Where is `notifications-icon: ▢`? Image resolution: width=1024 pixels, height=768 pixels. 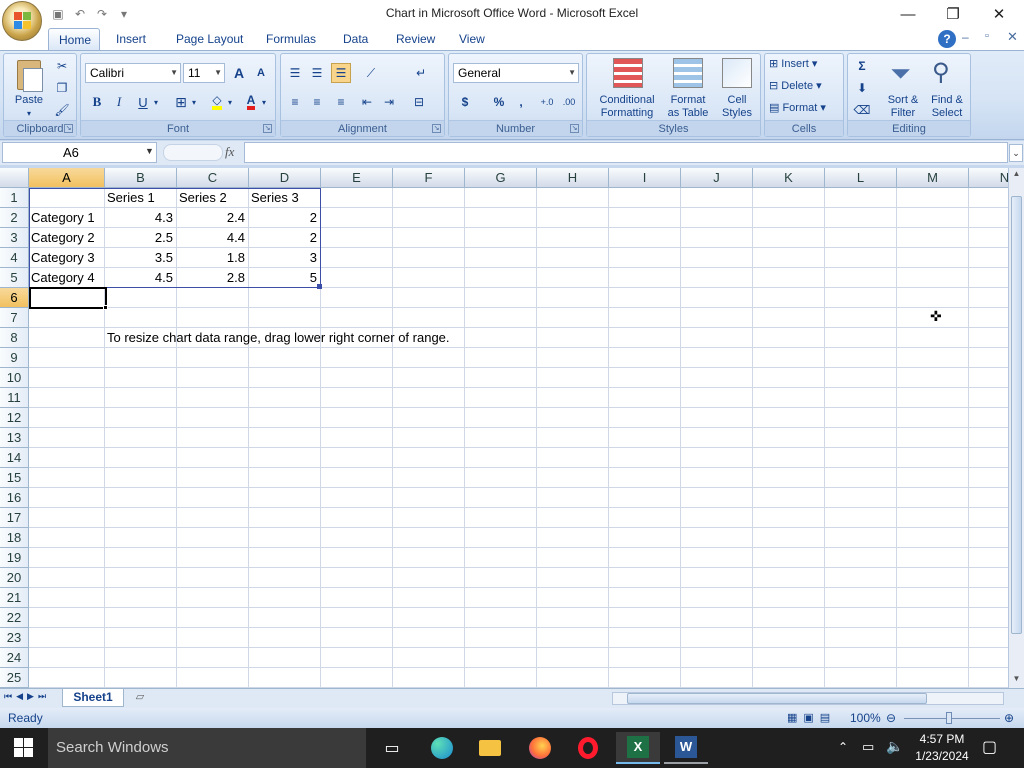
notifications-icon: ▢ is located at coordinates (989, 747).